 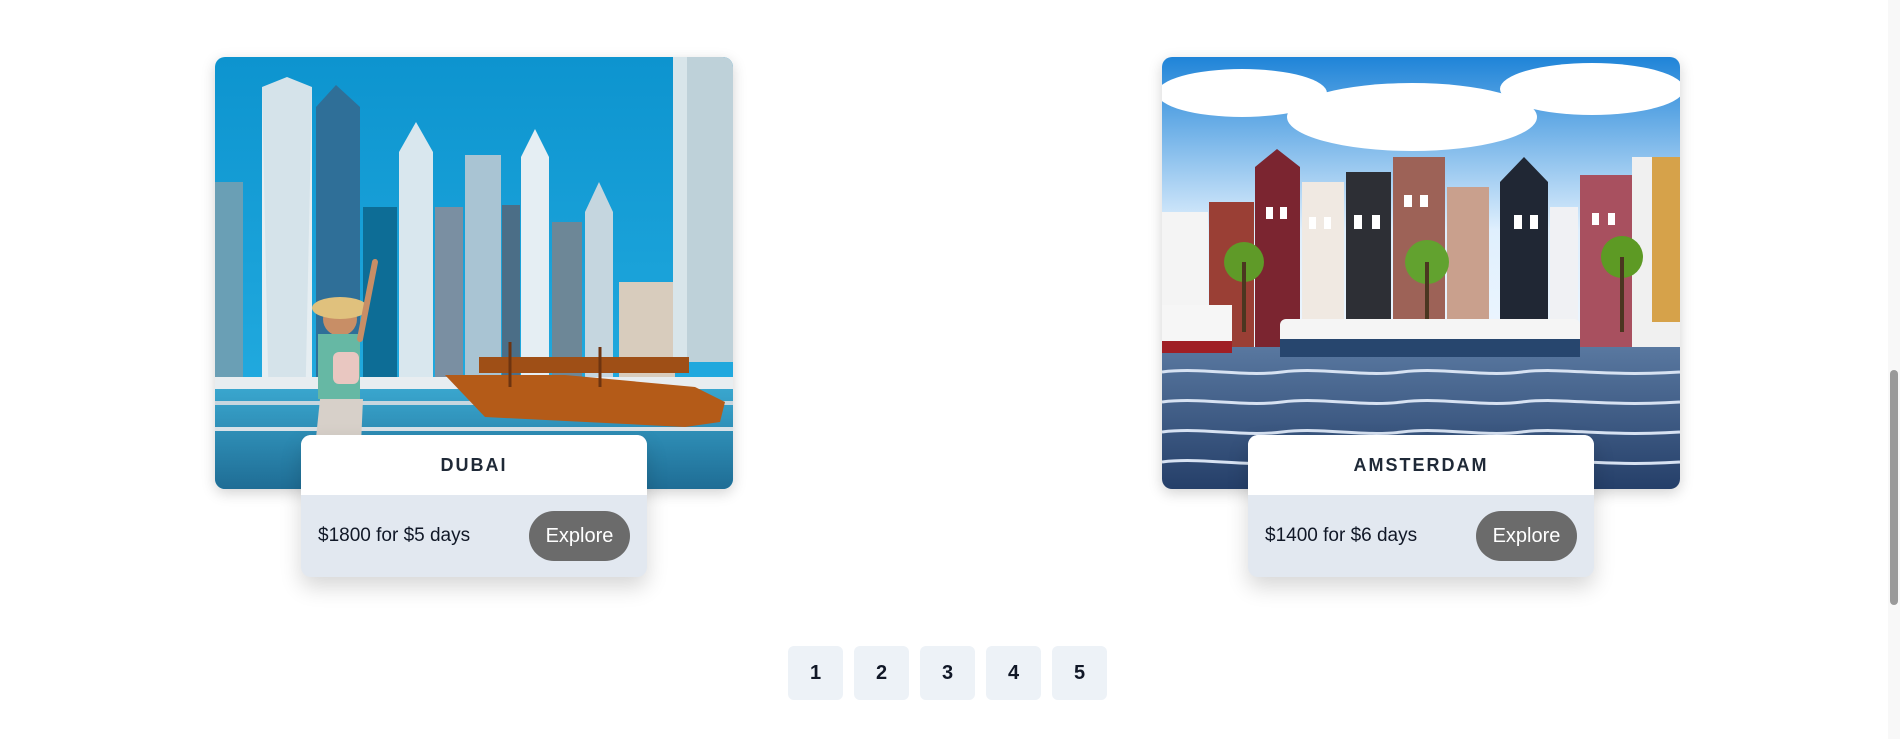 I want to click on amsterdam-info-card: AMSTERDAM $1400 for $6 days Explore, so click(x=1421, y=506).